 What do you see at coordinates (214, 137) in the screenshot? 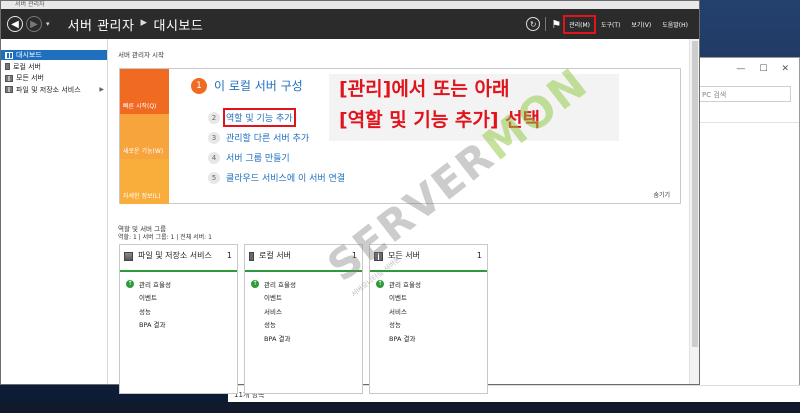
I see `step-number: 3` at bounding box center [214, 137].